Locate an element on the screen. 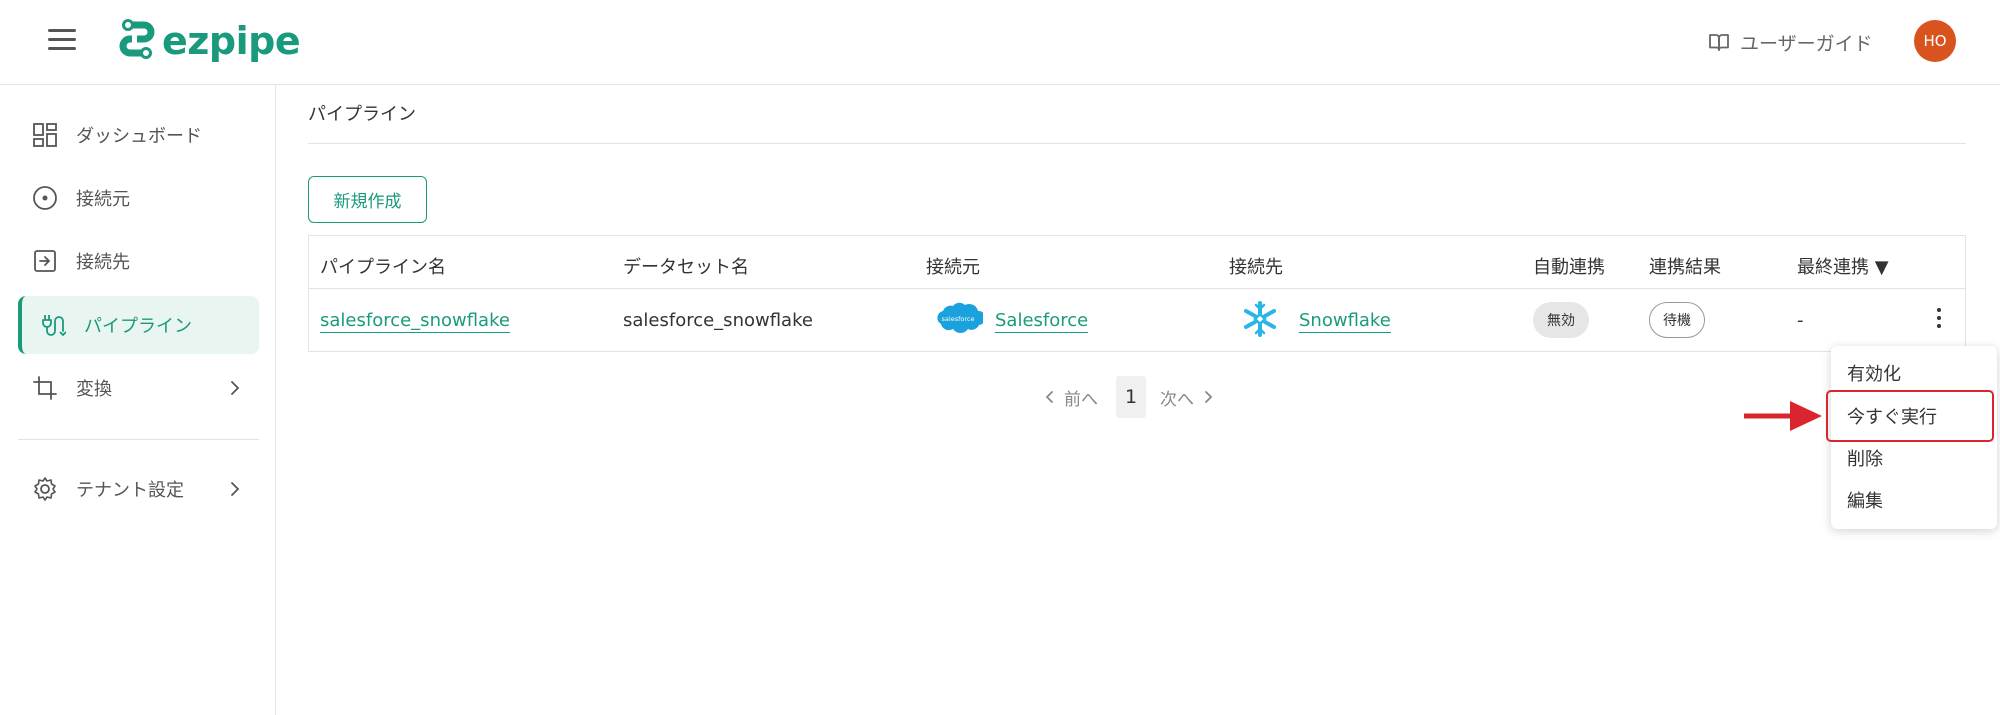  sidebar-item-destination: 接続先 is located at coordinates (138, 261).